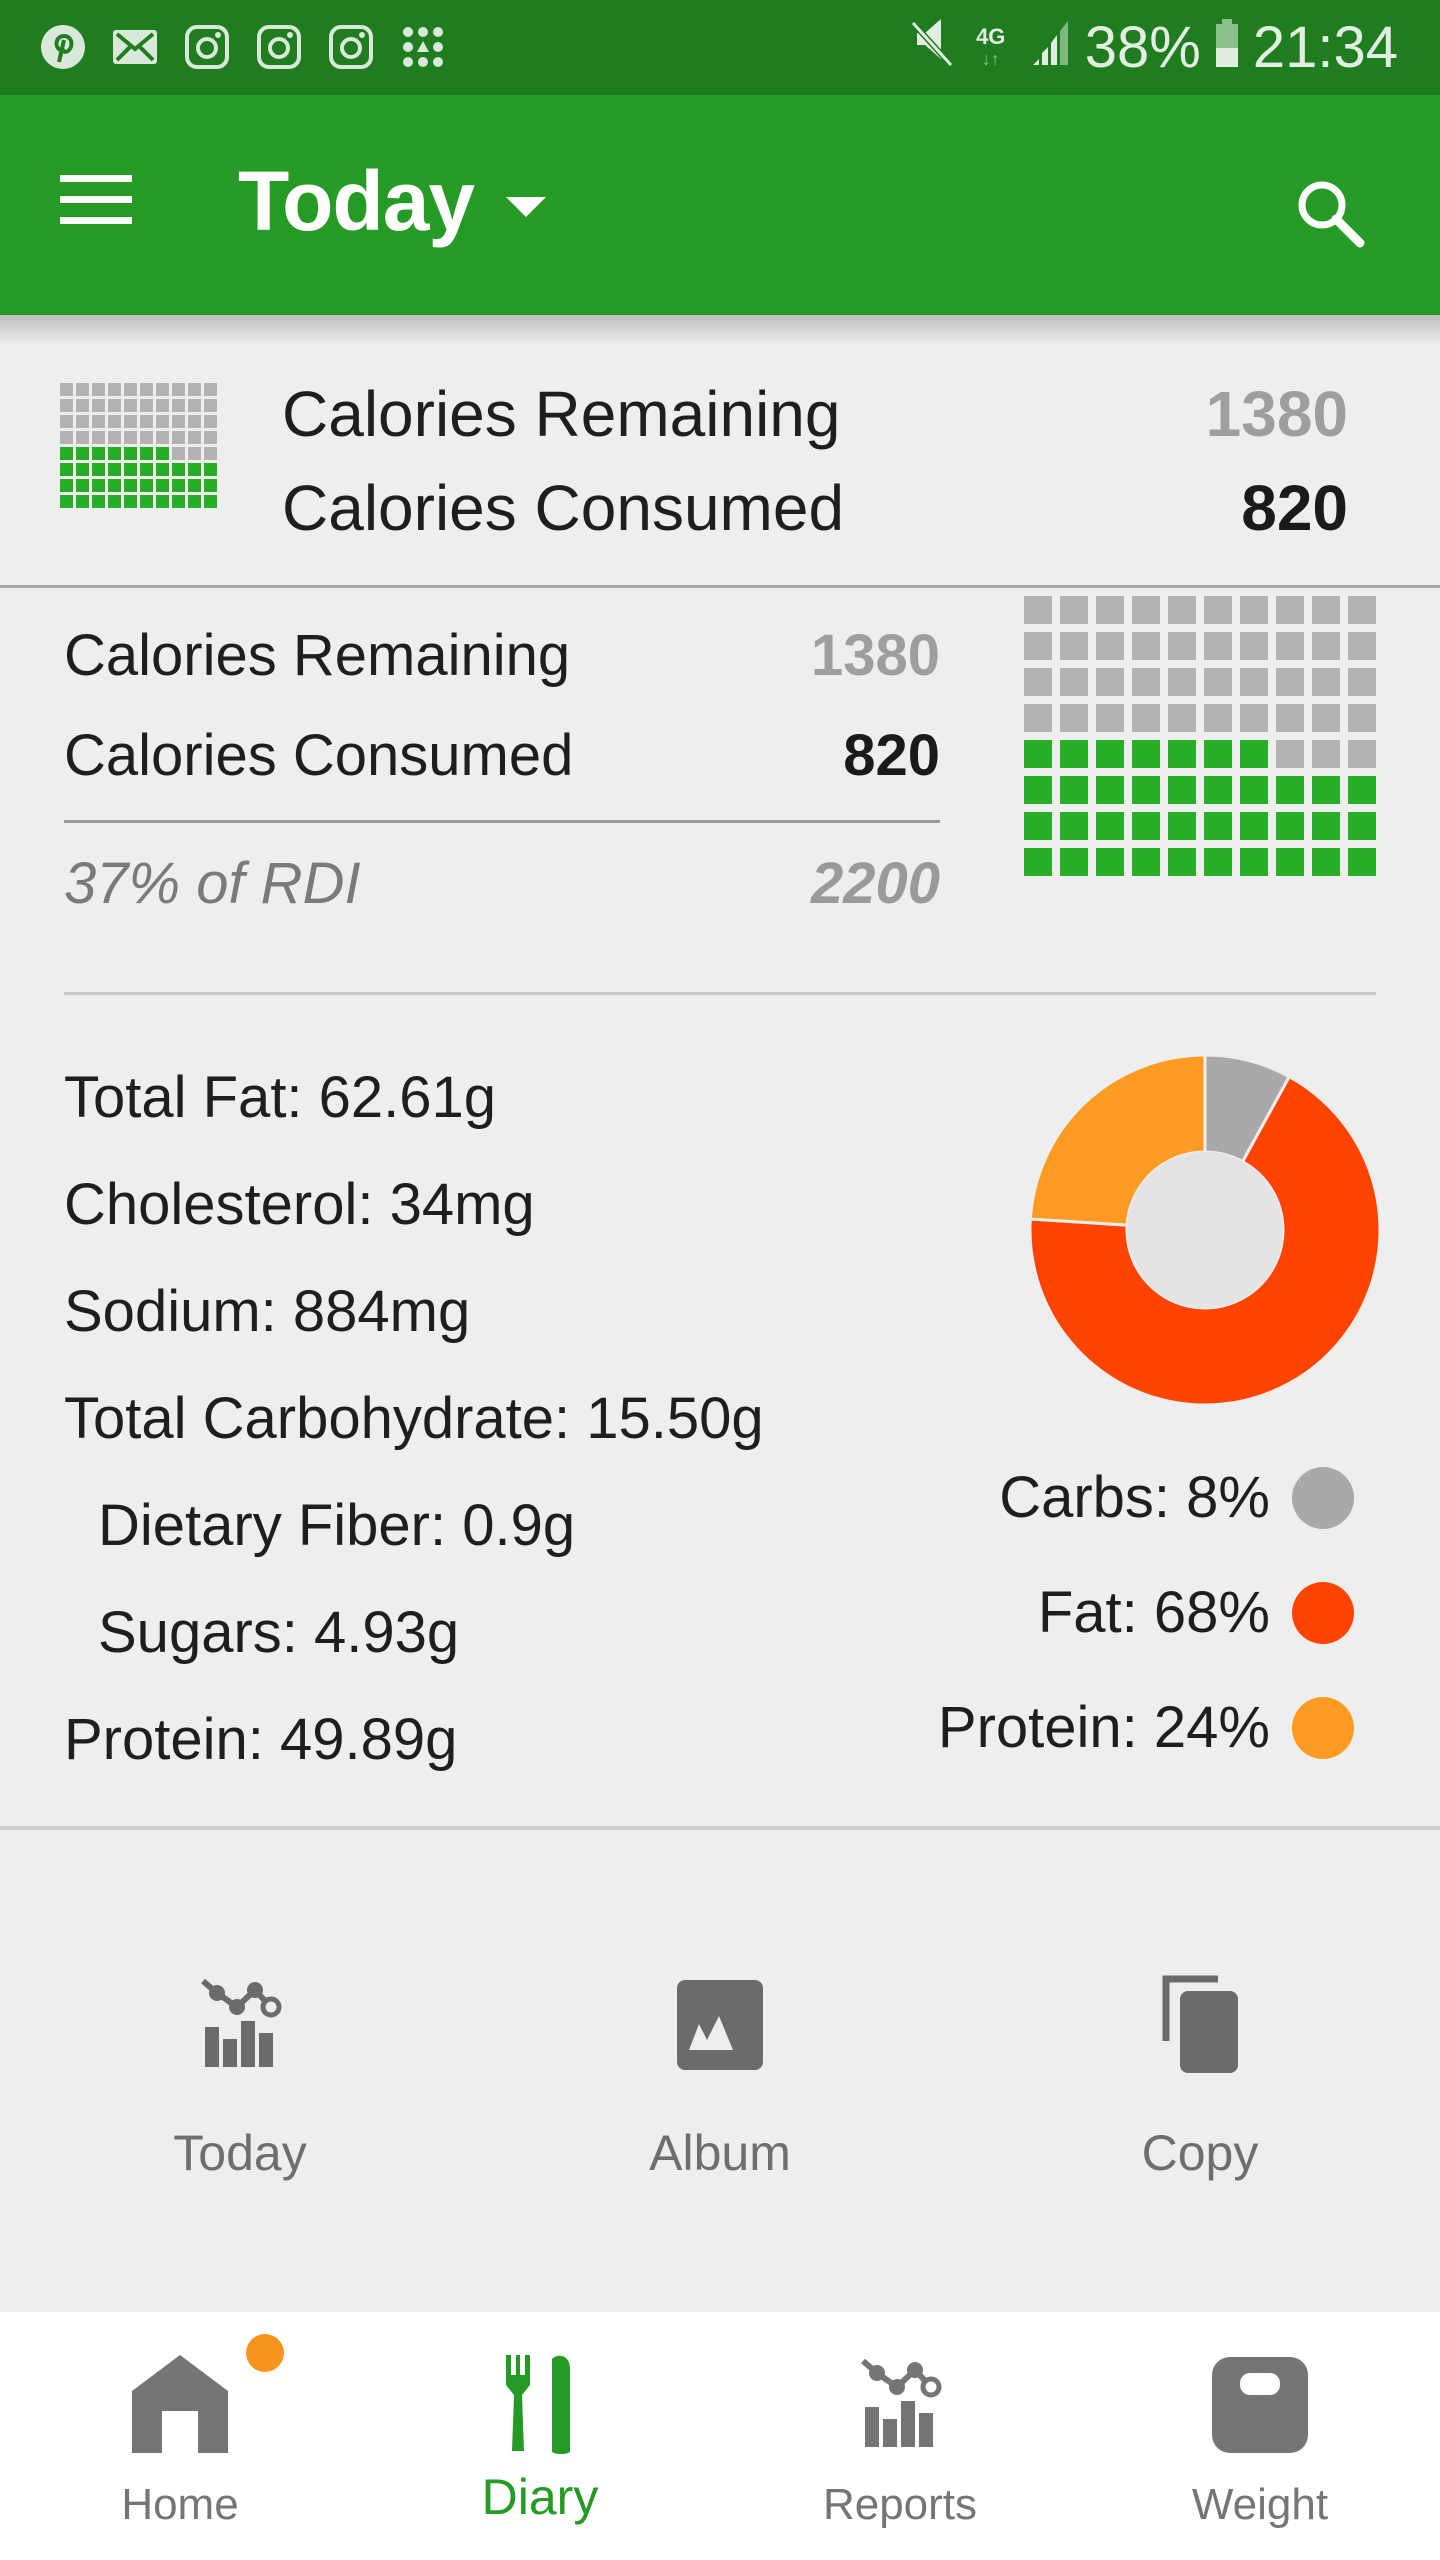 The width and height of the screenshot is (1440, 2560). What do you see at coordinates (720, 47) in the screenshot?
I see `status-bar: 4G ↓↑ 38% 21:34` at bounding box center [720, 47].